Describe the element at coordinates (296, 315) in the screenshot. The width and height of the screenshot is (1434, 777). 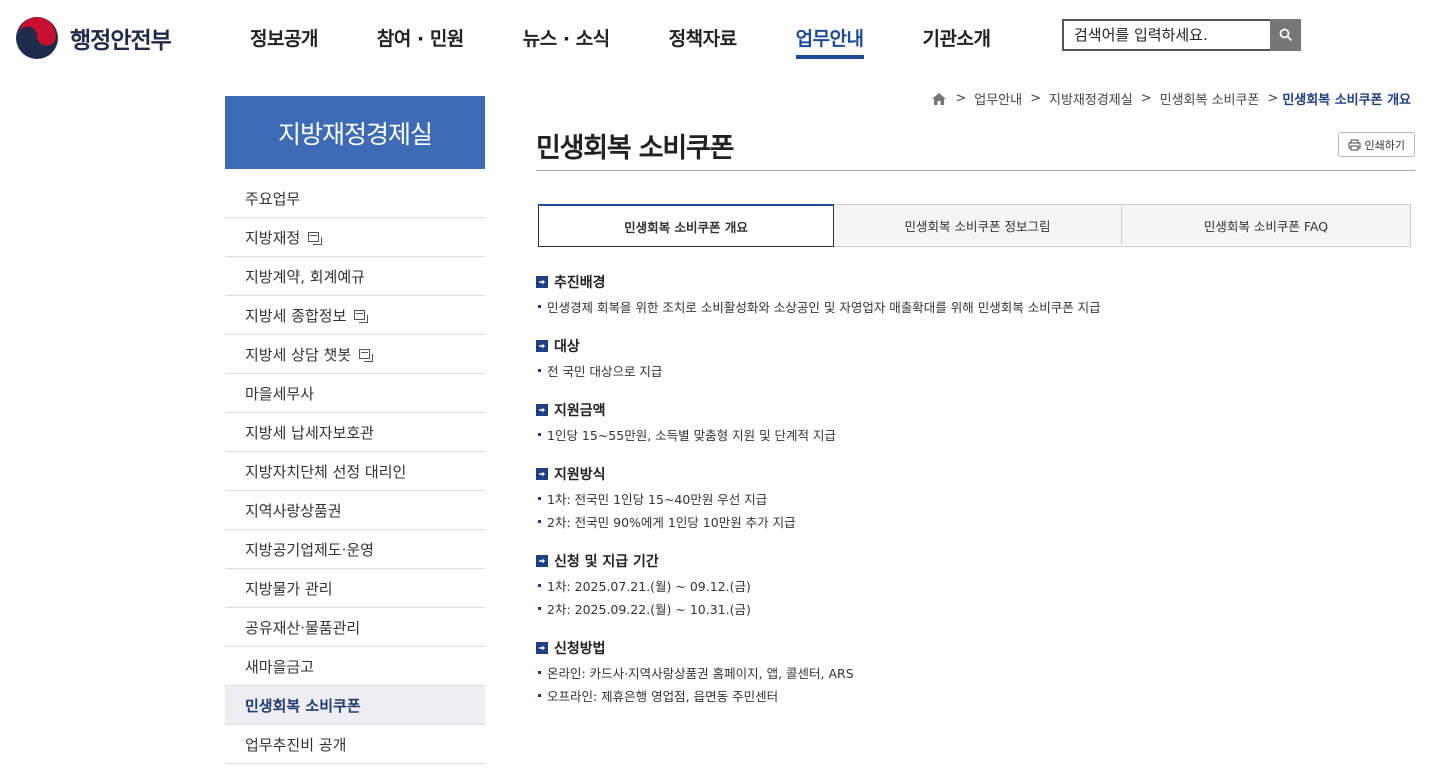
I see `sidebar-item-label: 지방세 종합정보` at that location.